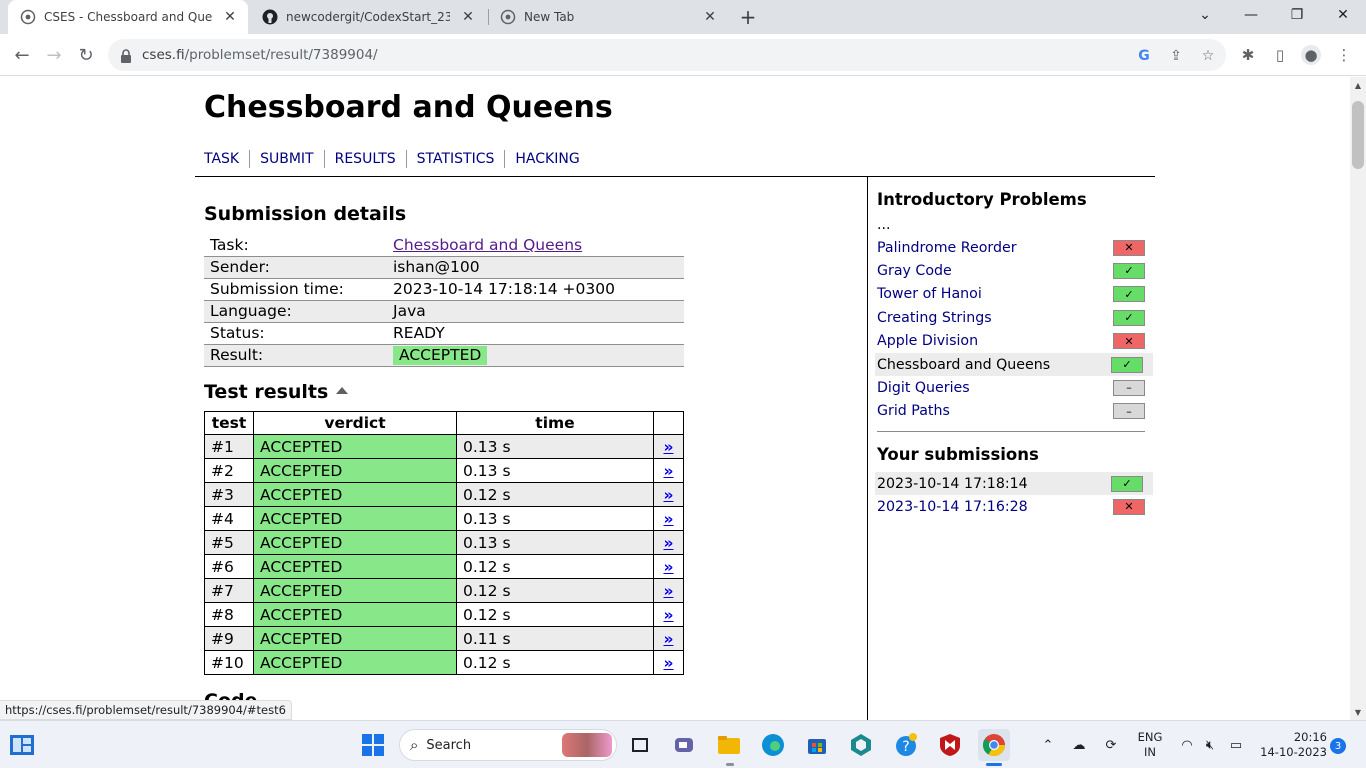 The width and height of the screenshot is (1366, 769). Describe the element at coordinates (487, 245) in the screenshot. I see `task-link: Chessboard and Queens` at that location.